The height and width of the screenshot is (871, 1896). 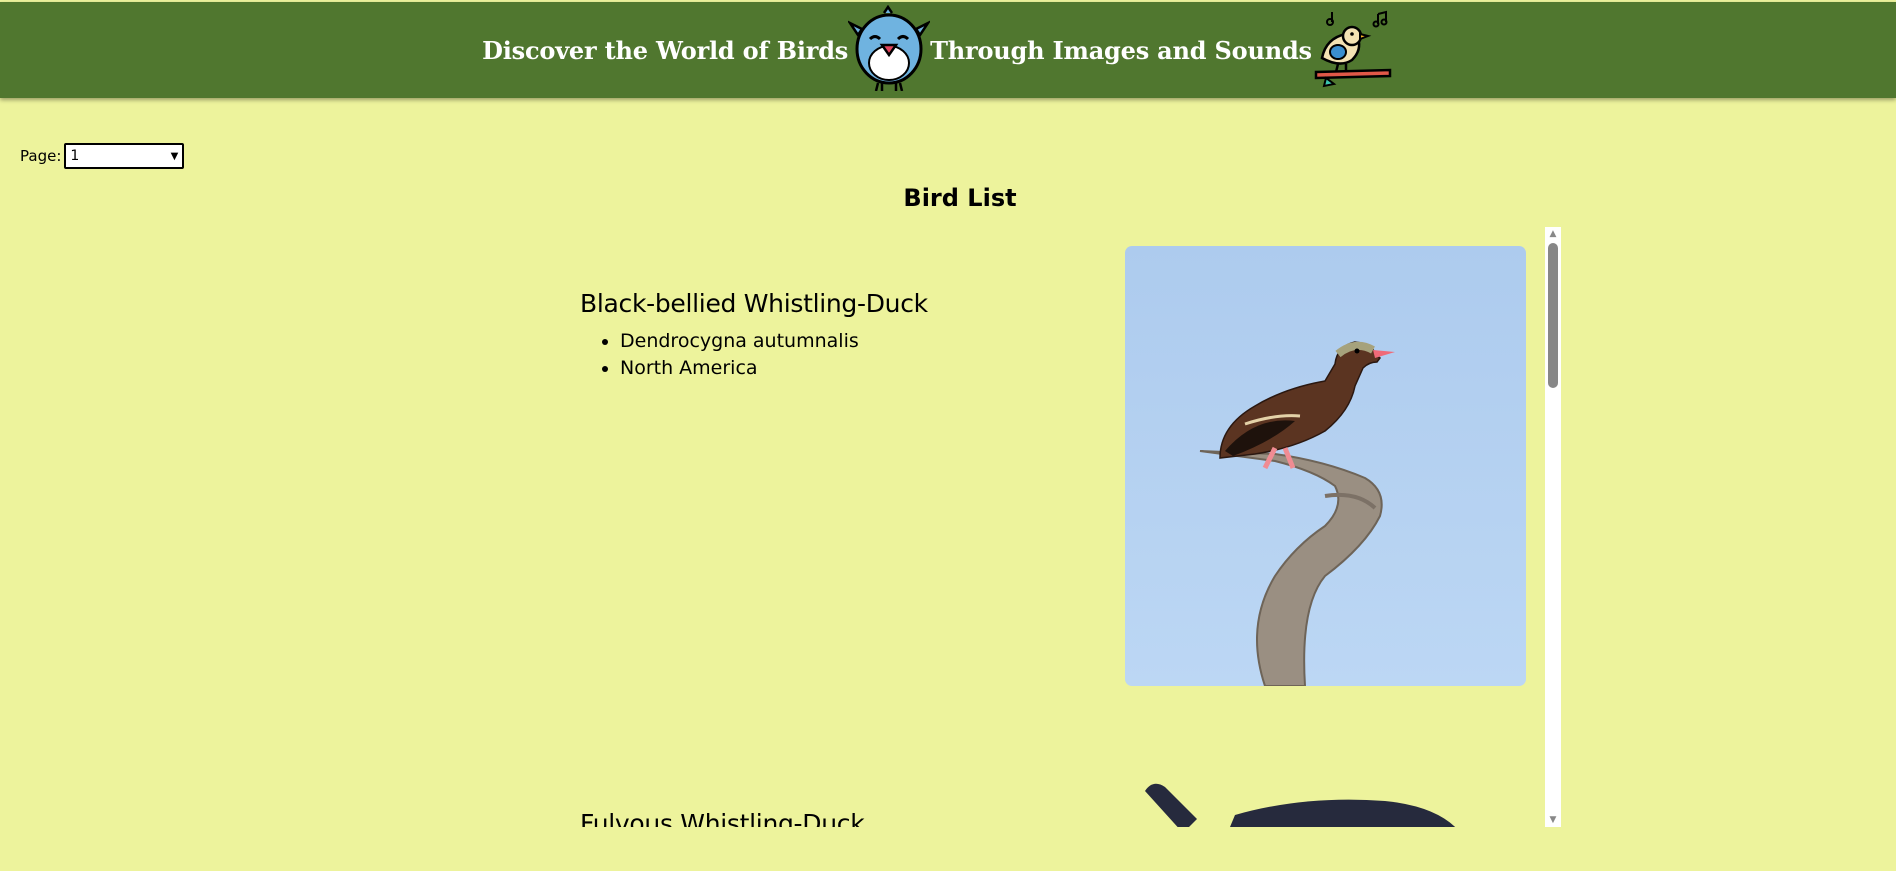 I want to click on page-select: 1 ▼, so click(x=124, y=156).